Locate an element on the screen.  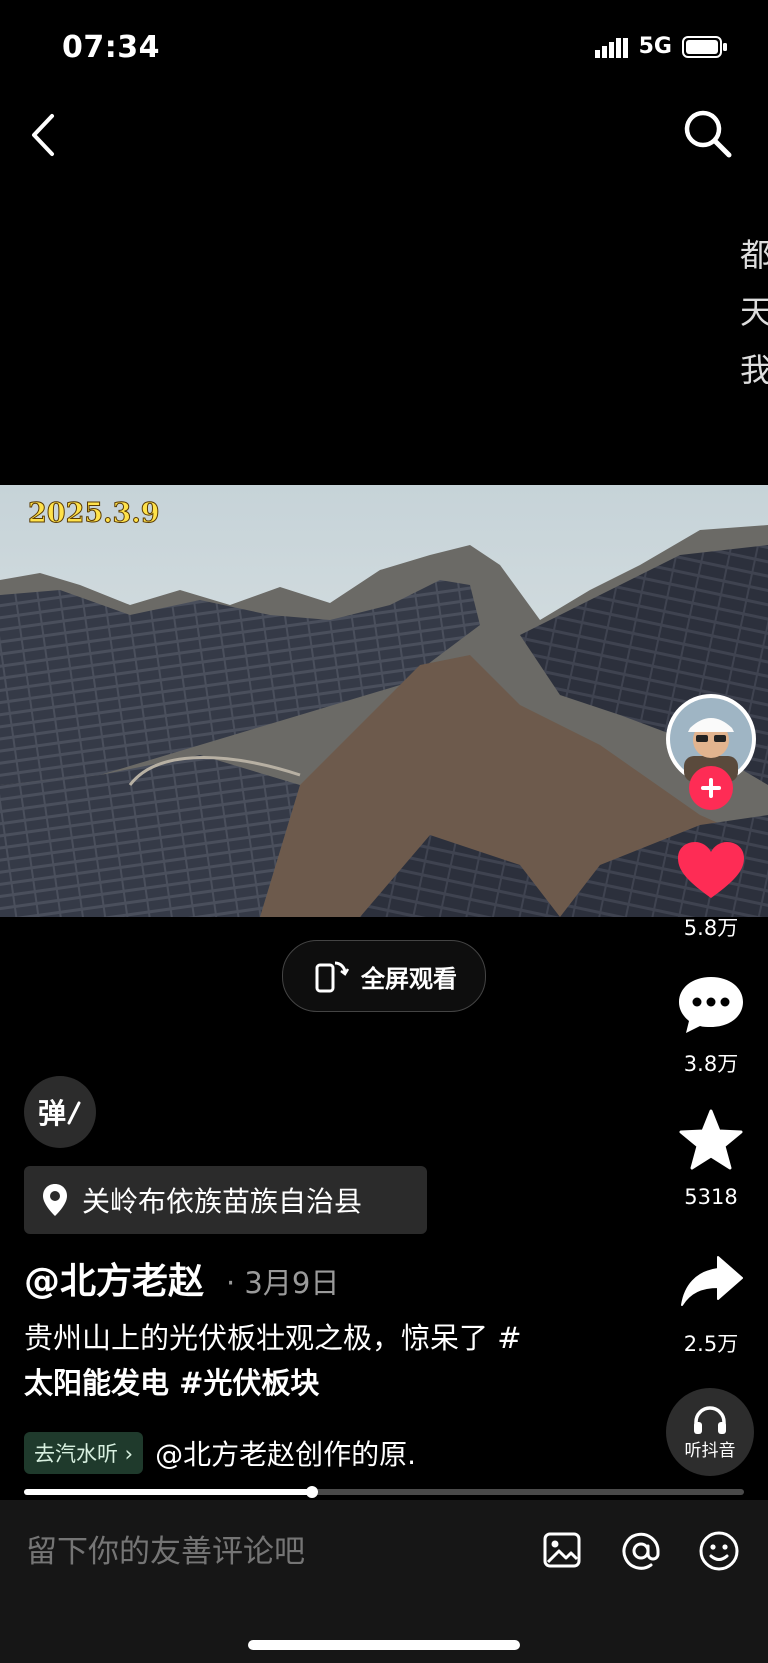
rotate-screen-icon is located at coordinates (332, 977).